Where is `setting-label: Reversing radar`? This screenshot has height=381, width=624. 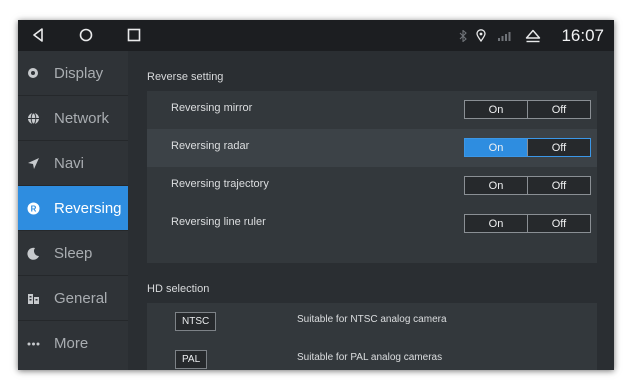
setting-label: Reversing radar is located at coordinates (210, 146).